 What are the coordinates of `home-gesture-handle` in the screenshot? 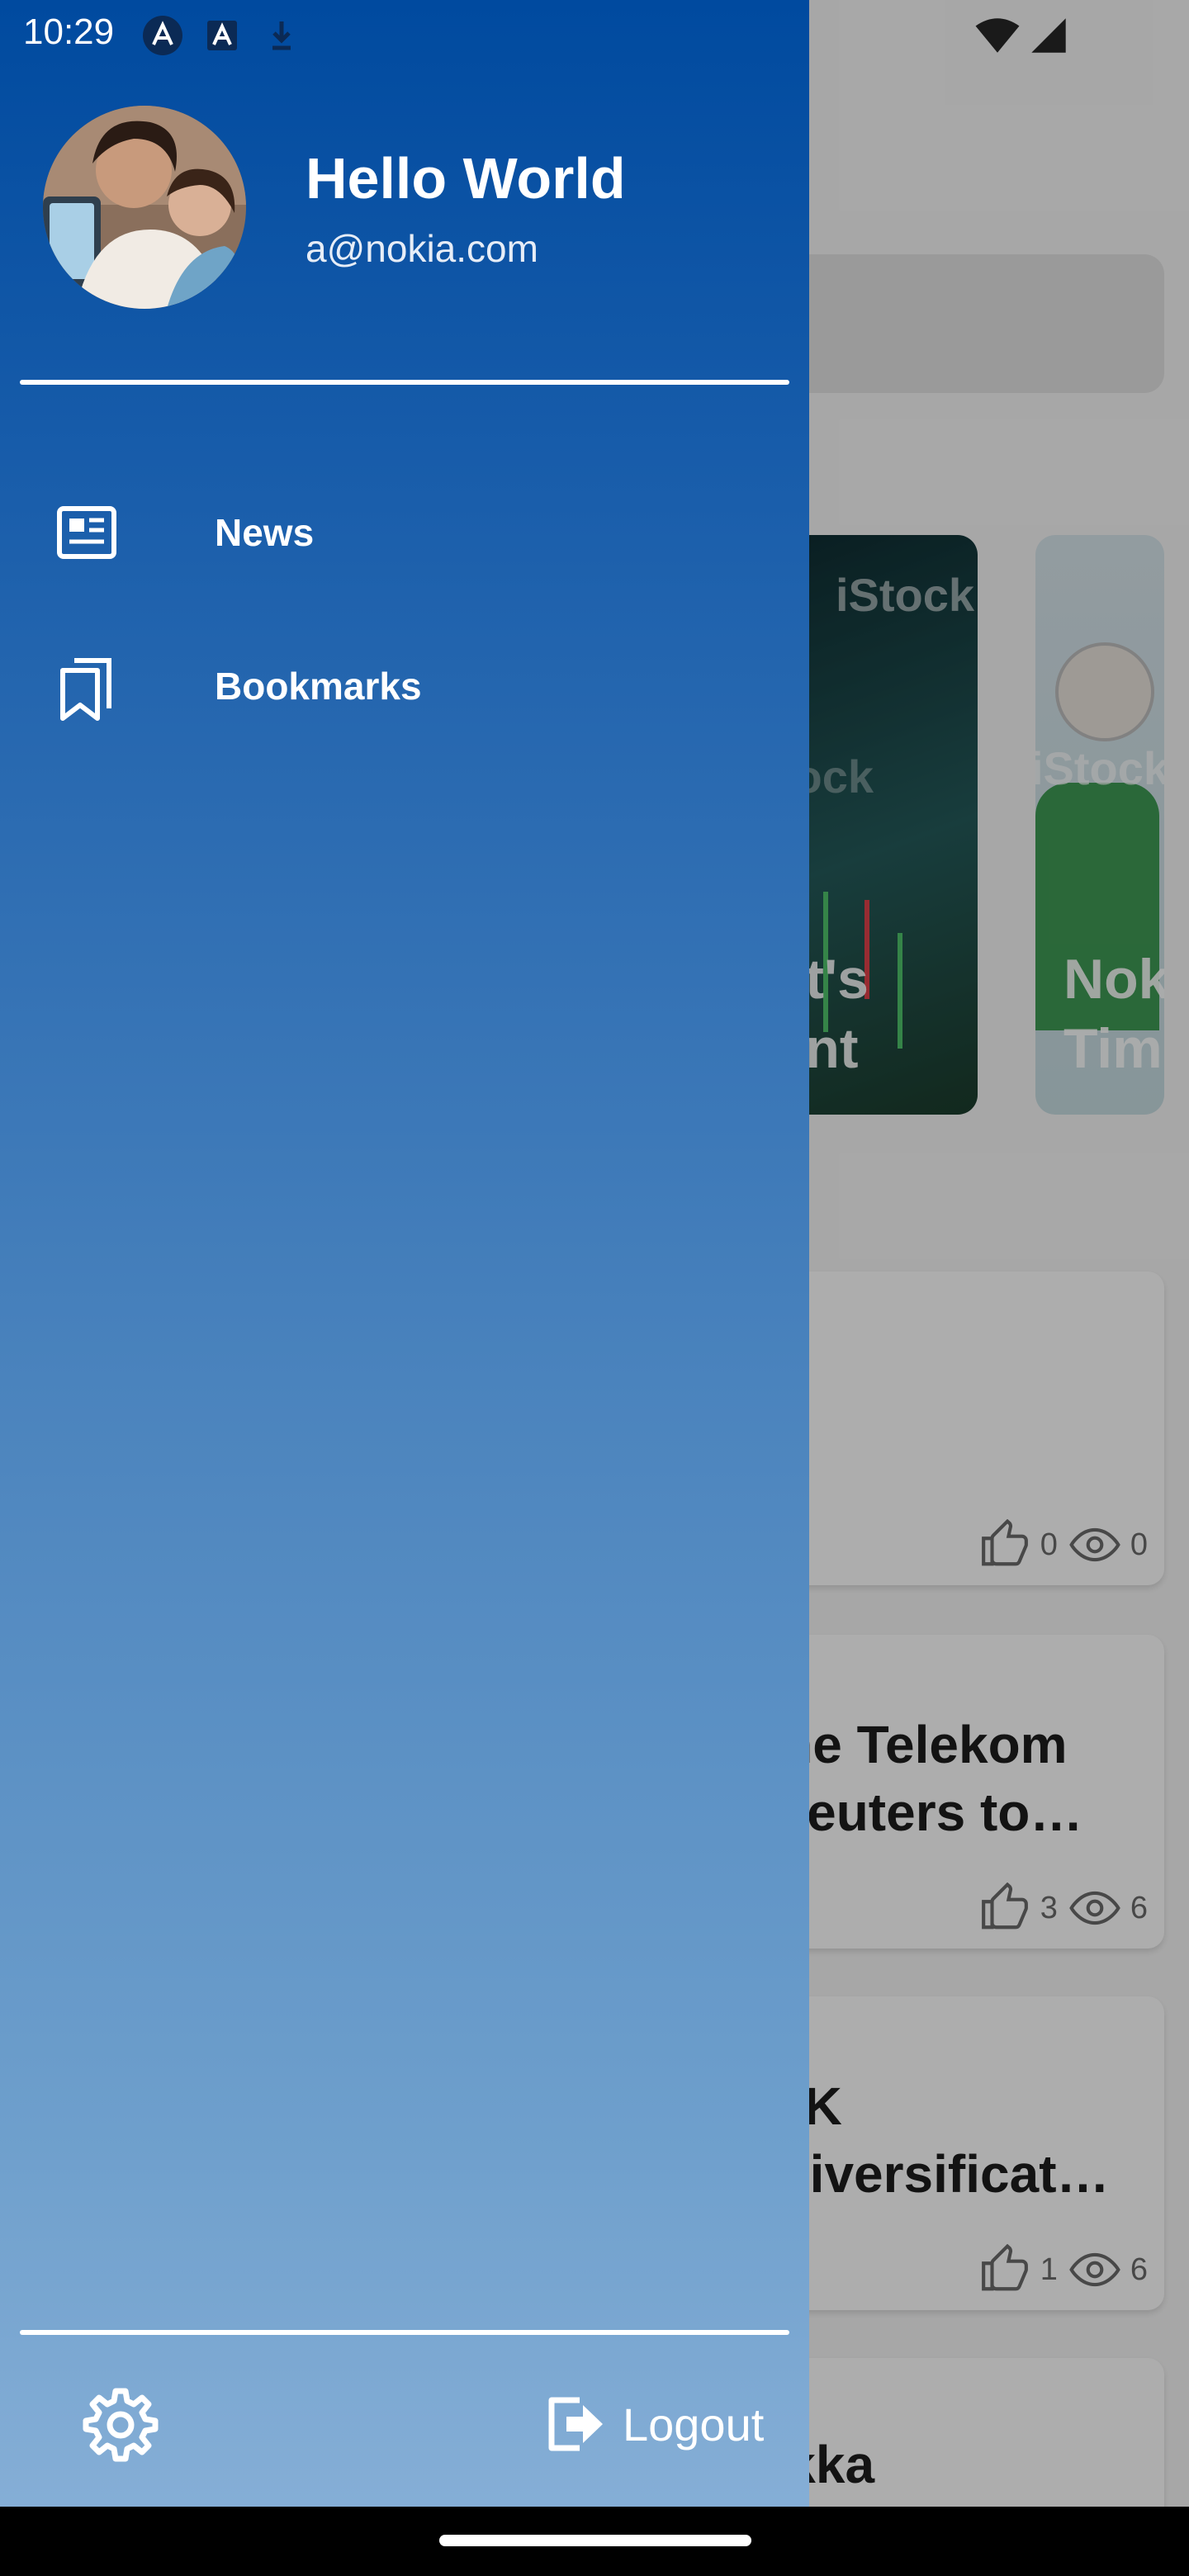 It's located at (595, 2540).